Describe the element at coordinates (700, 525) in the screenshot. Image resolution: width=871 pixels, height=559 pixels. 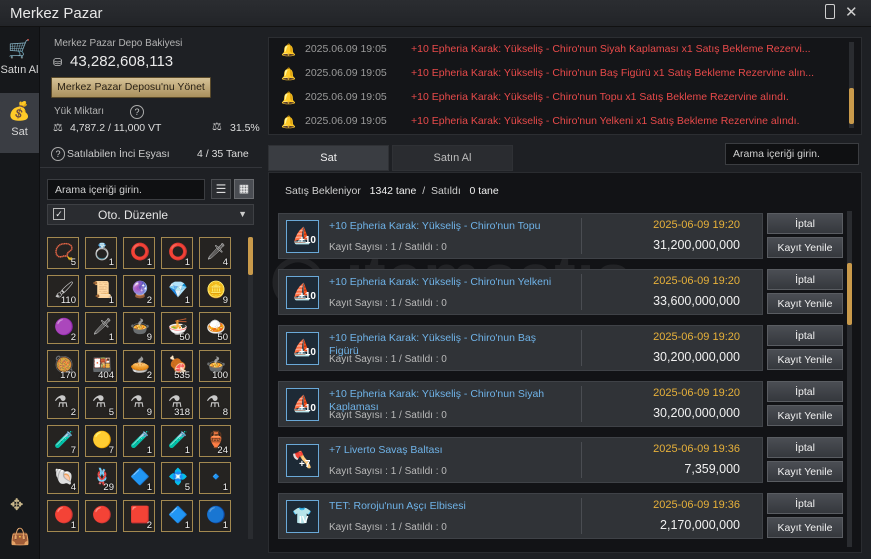
I see `listing-price: 2,170,000,000` at that location.